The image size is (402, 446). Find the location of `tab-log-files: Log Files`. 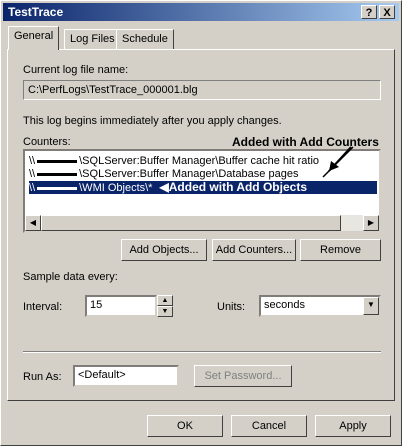

tab-log-files: Log Files is located at coordinates (92, 39).